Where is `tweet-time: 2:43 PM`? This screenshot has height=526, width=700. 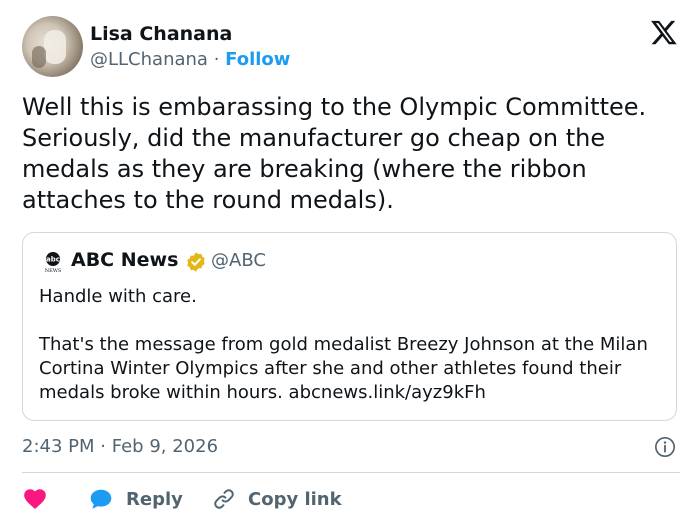 tweet-time: 2:43 PM is located at coordinates (58, 446).